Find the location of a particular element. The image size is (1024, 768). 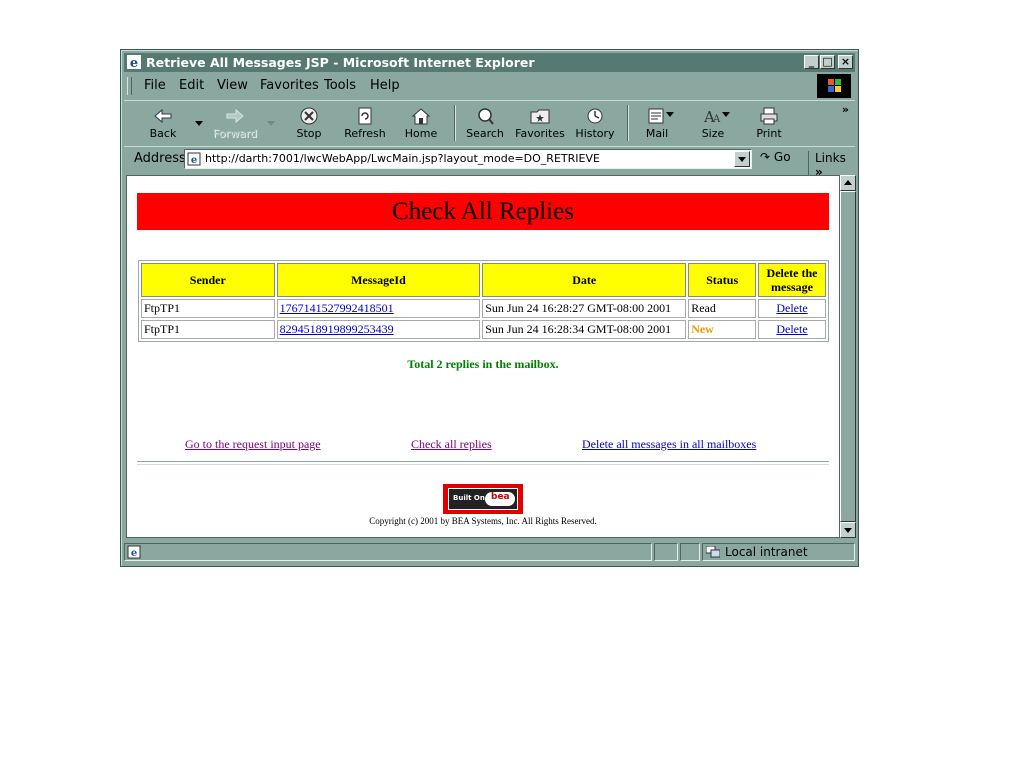

menu-bar: File Edit View Favorites Tools Help is located at coordinates (489, 86).